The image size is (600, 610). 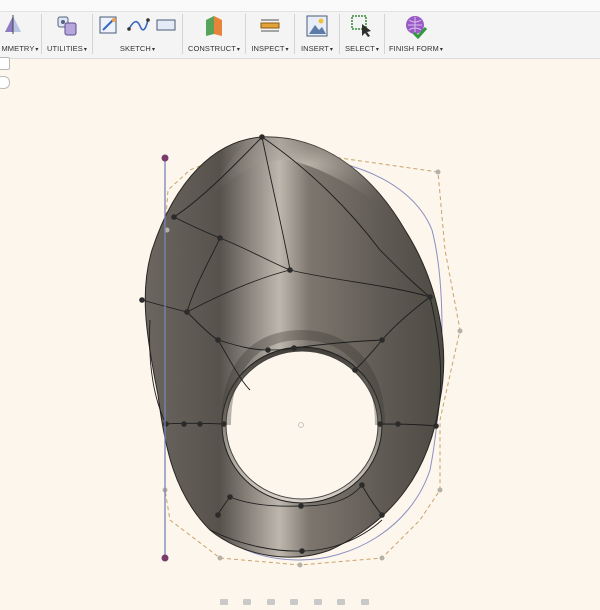 I want to click on insert-menu: INSERT▾, so click(x=317, y=34).